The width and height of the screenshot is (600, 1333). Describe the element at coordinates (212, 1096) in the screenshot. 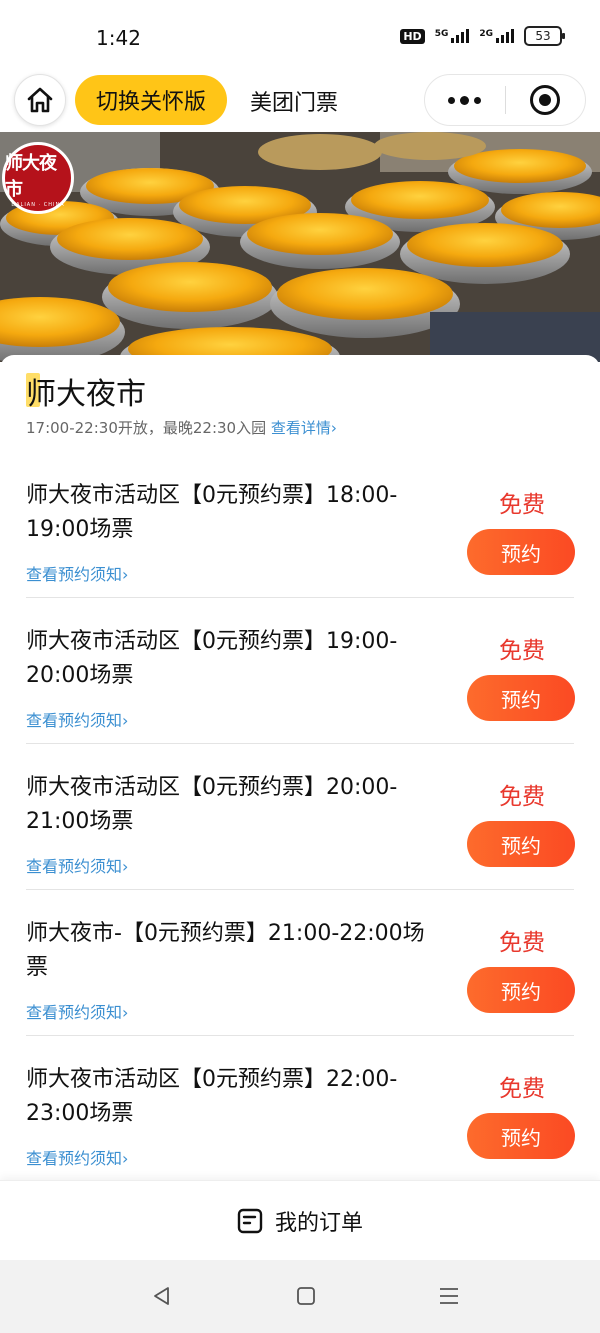

I see `ticket-name: 师大夜市活动区【0元预约票】22:00-23:00场票` at that location.